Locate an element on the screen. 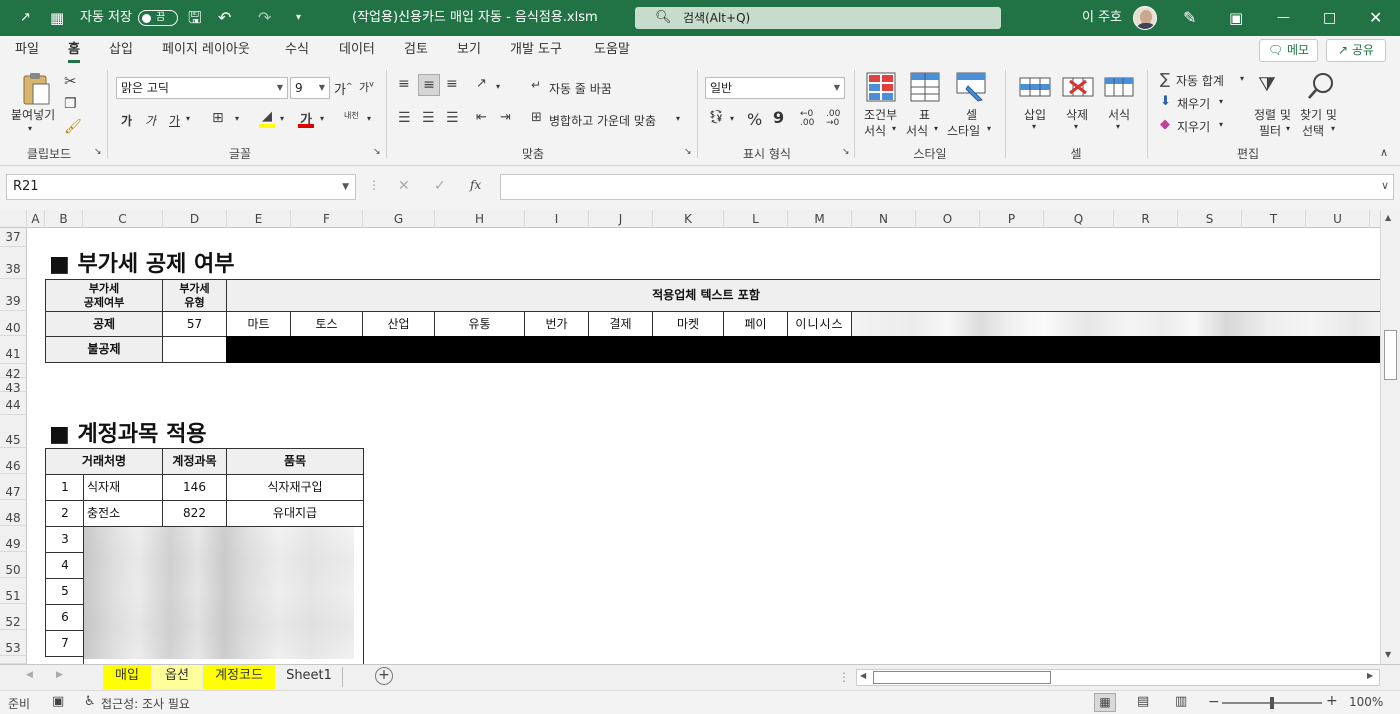  undo-icon: ↶ is located at coordinates (224, 18).